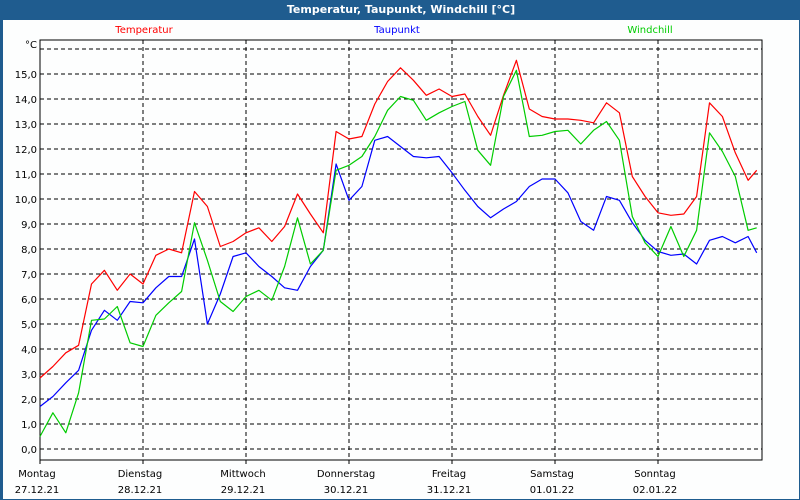 The height and width of the screenshot is (500, 800). I want to click on legend-windchill: Windchill, so click(649, 30).